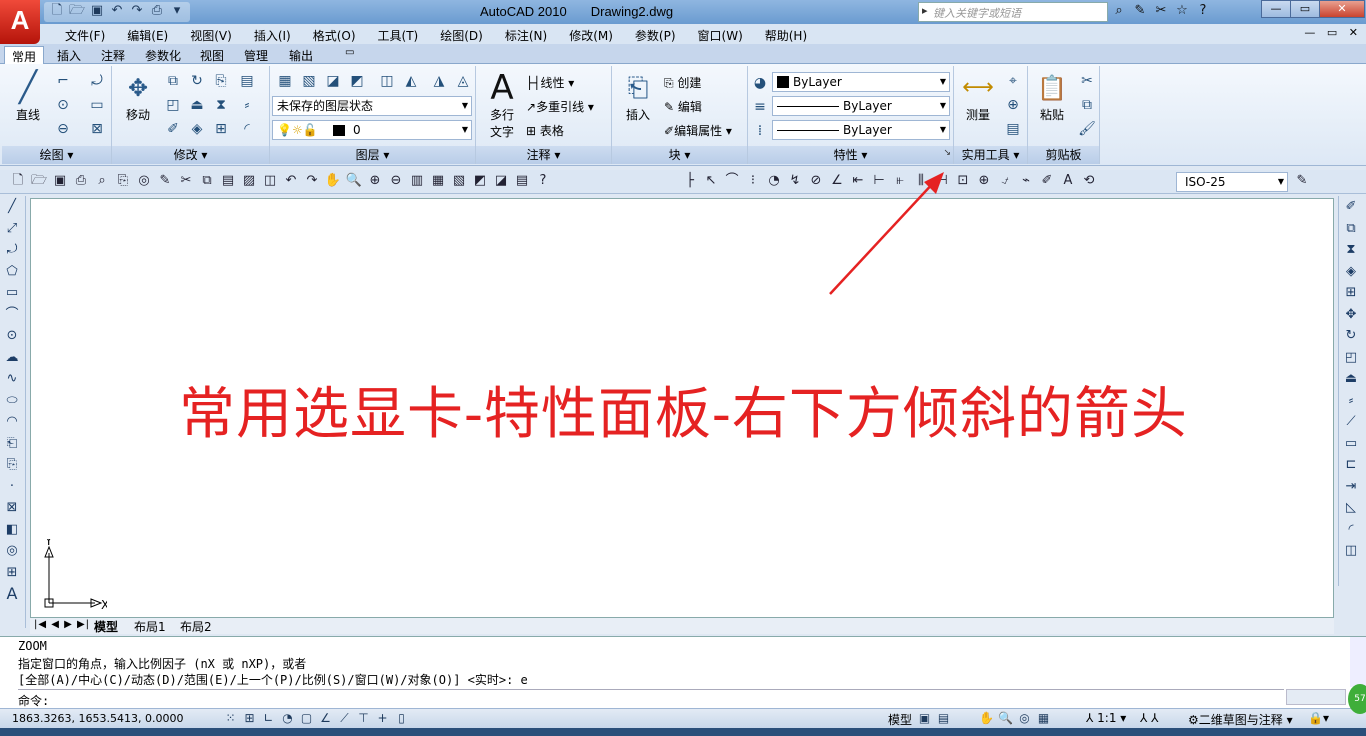 This screenshot has width=1366, height=736. What do you see at coordinates (197, 105) in the screenshot?
I see `stretch-icon: ⏏` at bounding box center [197, 105].